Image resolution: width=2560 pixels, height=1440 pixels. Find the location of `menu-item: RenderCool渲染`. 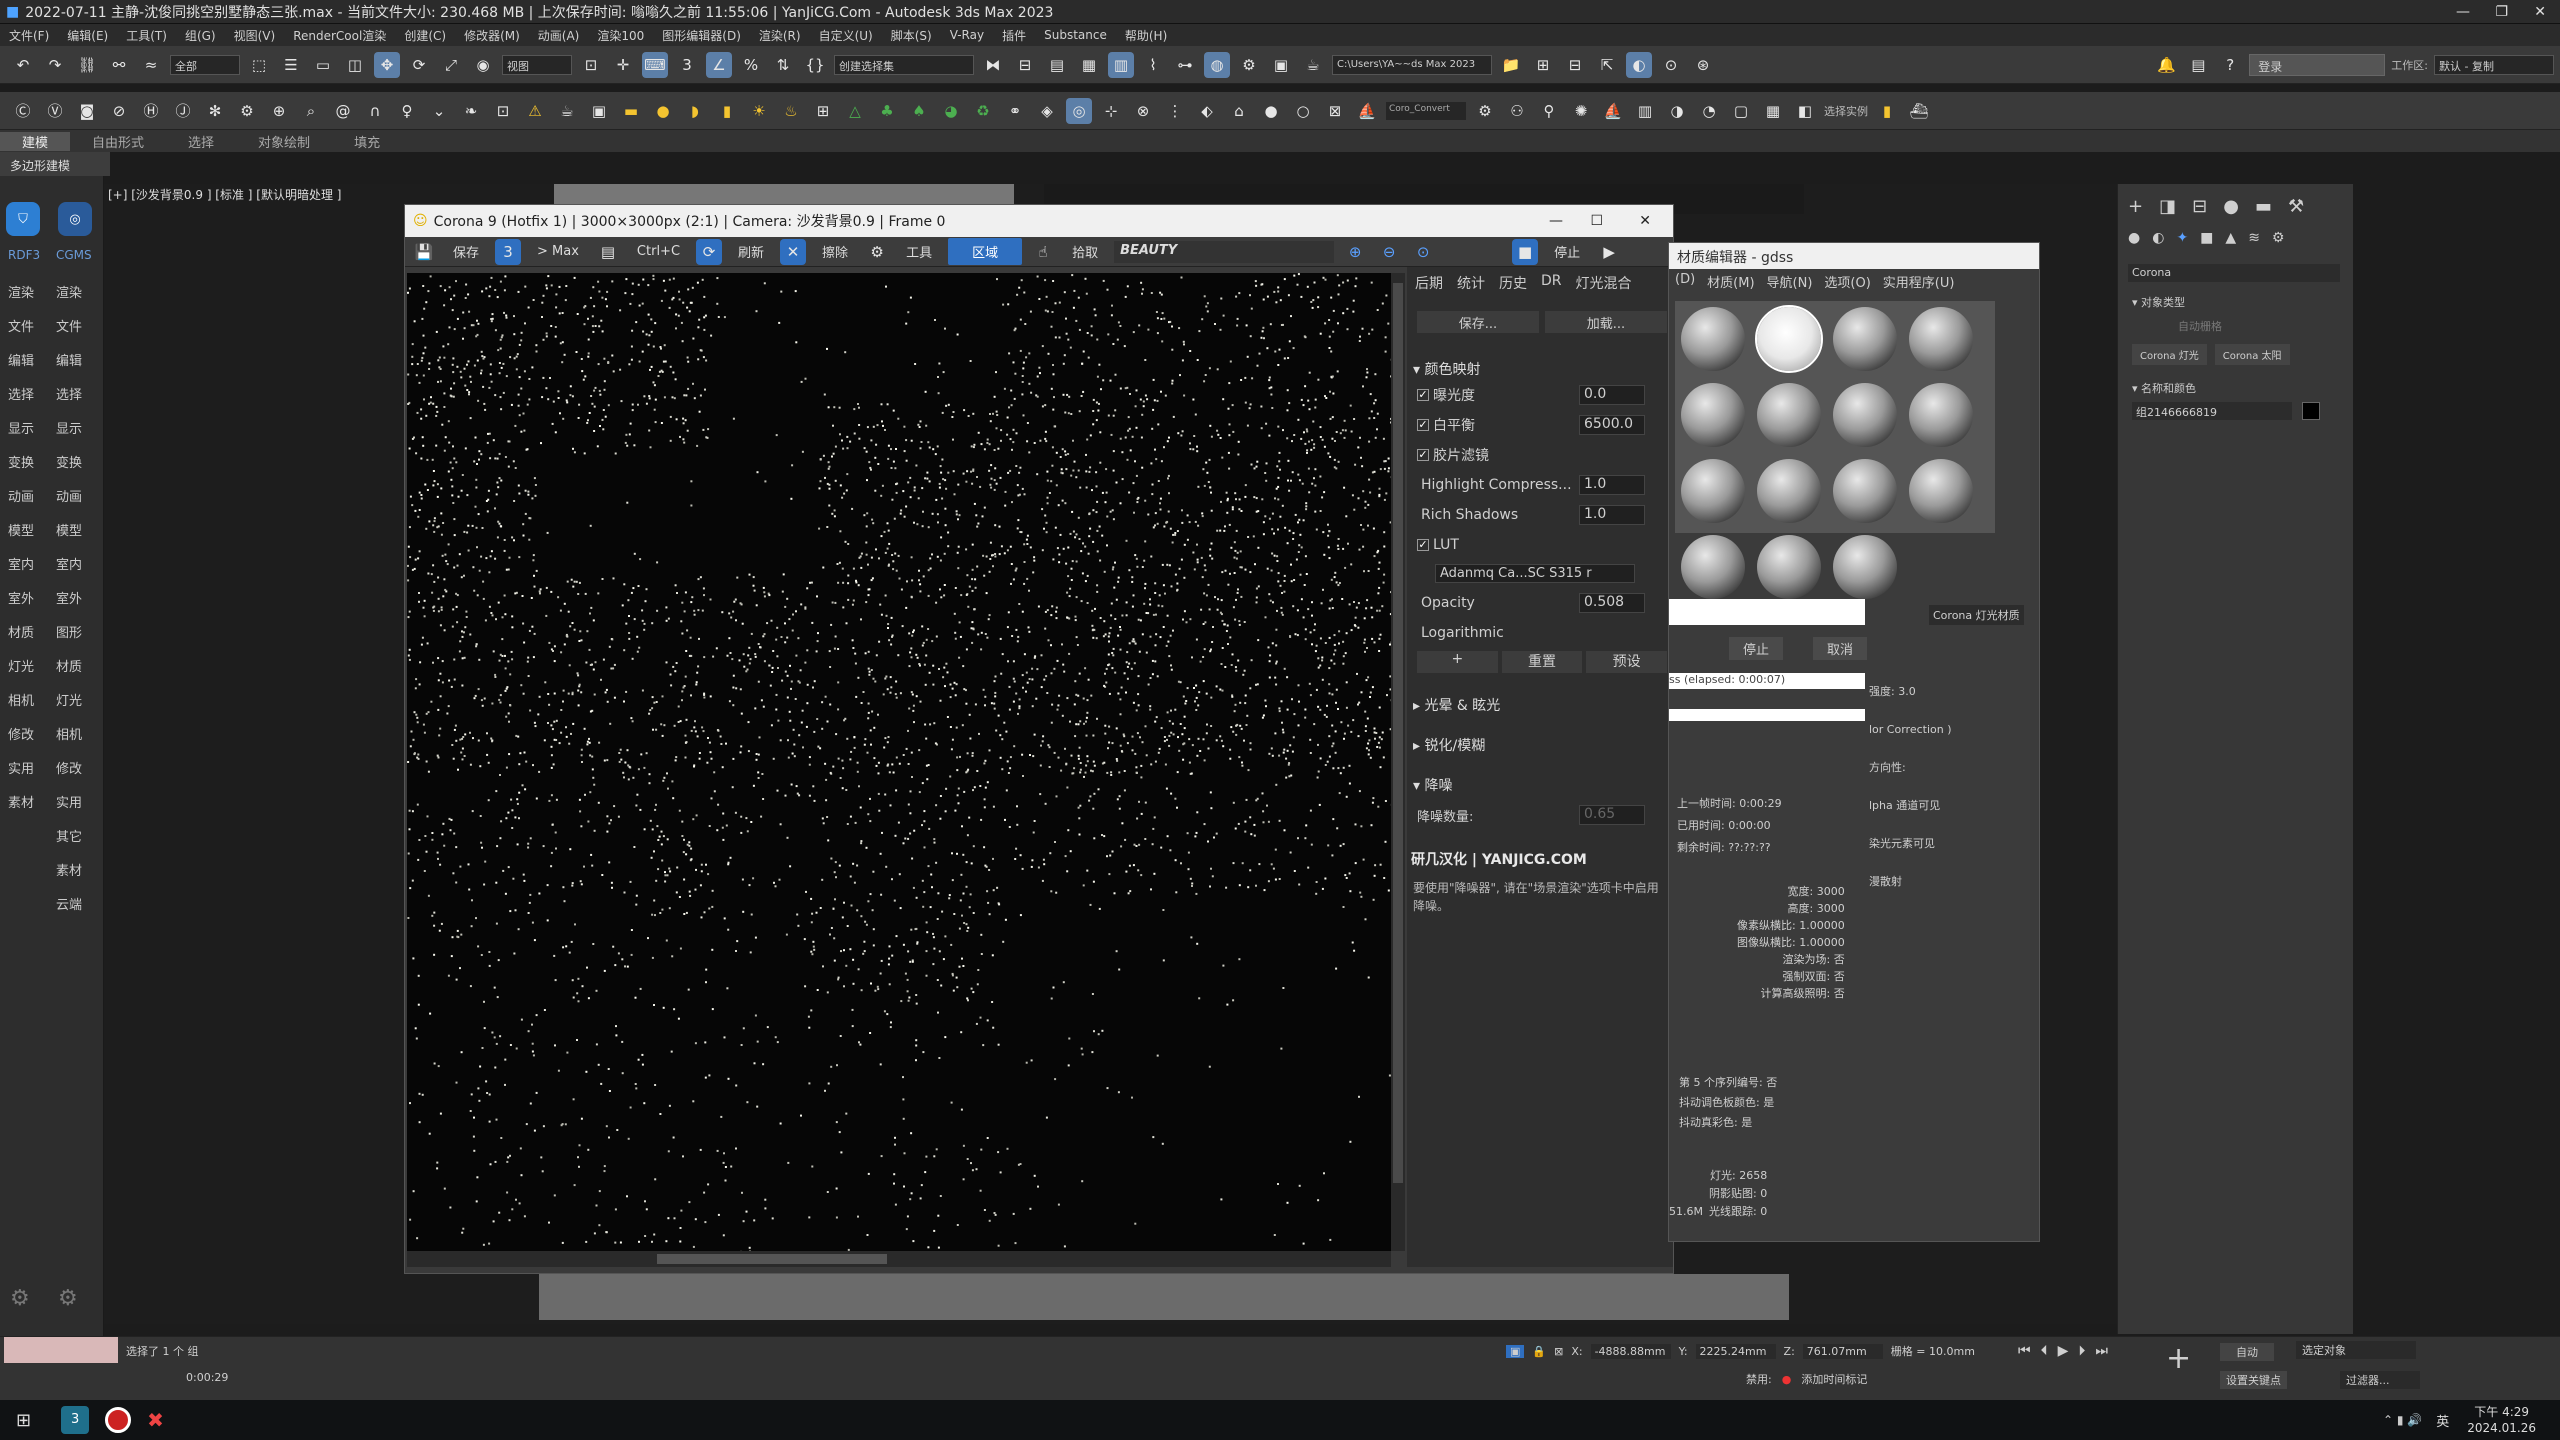

menu-item: RenderCool渲染 is located at coordinates (339, 35).